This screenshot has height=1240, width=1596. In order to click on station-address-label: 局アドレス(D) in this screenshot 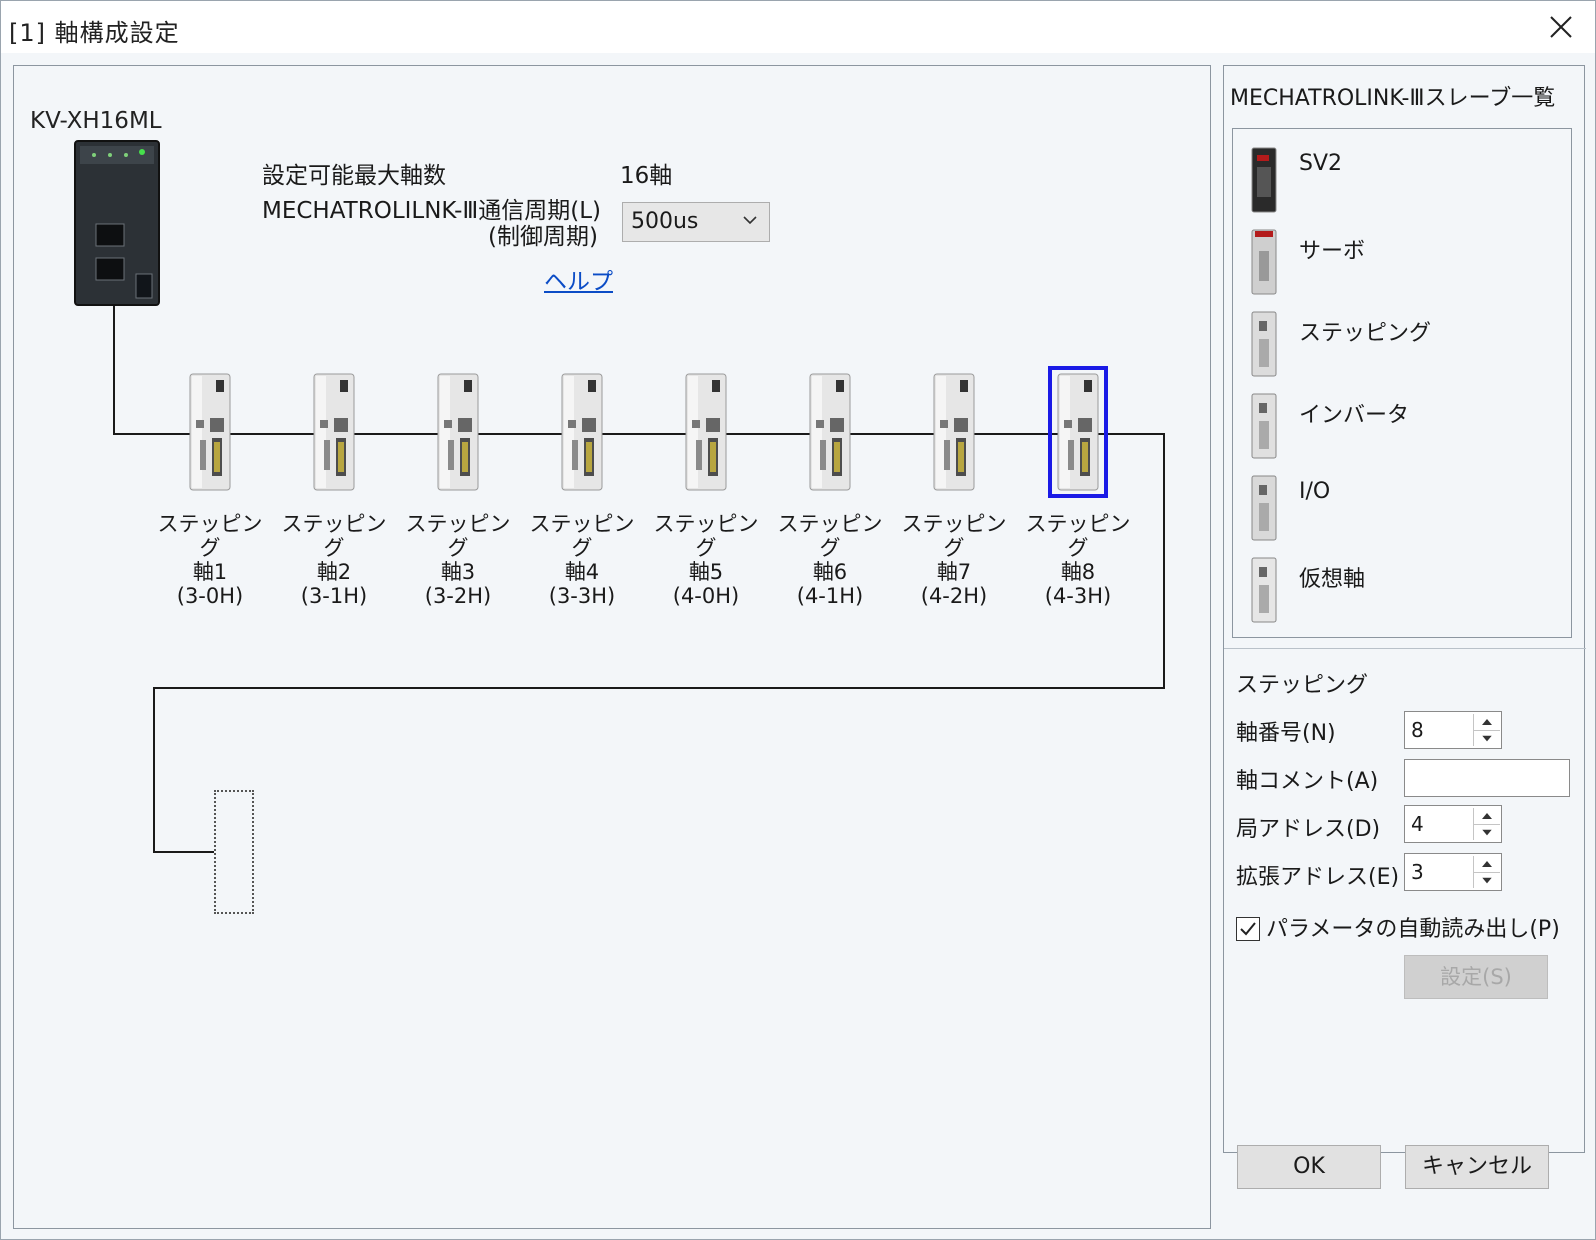, I will do `click(1308, 829)`.